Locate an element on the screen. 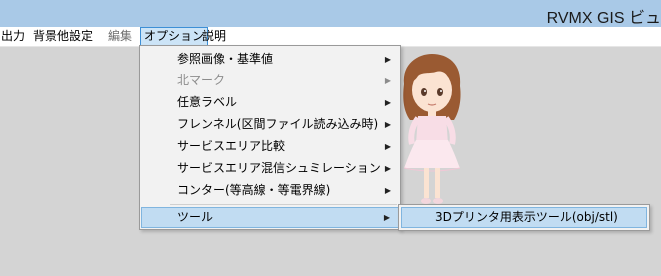  menu-item-north-mark: 北マーク ▶ is located at coordinates (270, 80).